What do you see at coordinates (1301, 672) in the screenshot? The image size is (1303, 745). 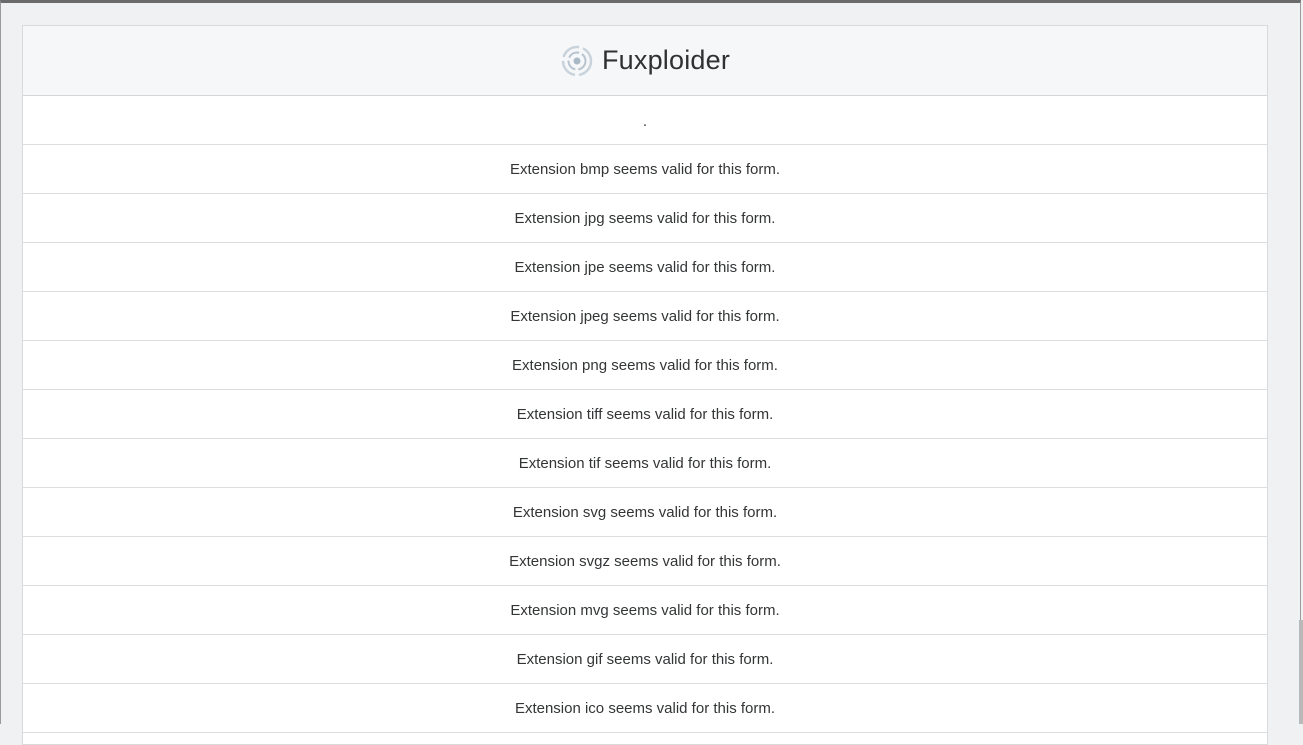 I see `scrollbar-edge` at bounding box center [1301, 672].